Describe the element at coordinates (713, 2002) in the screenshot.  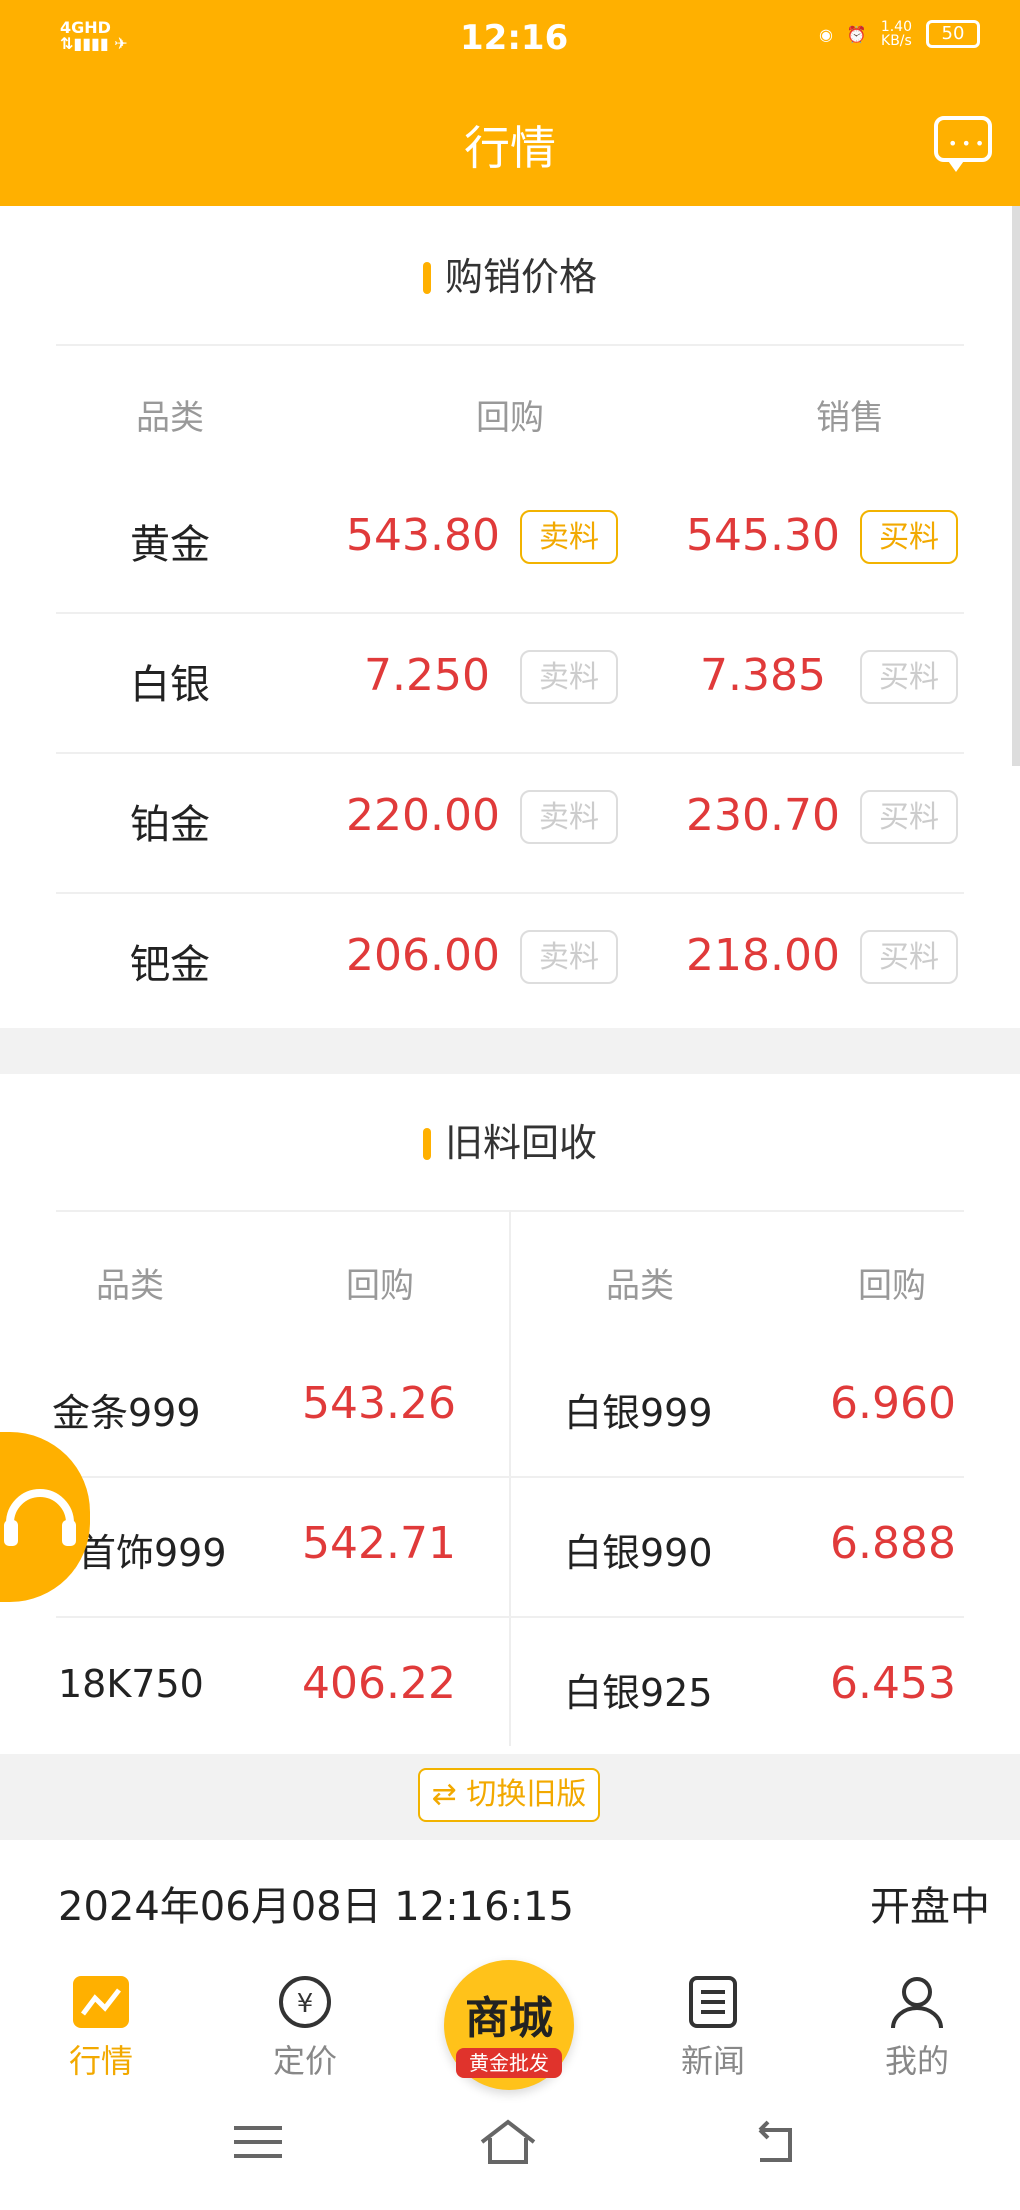
I see `news-icon` at that location.